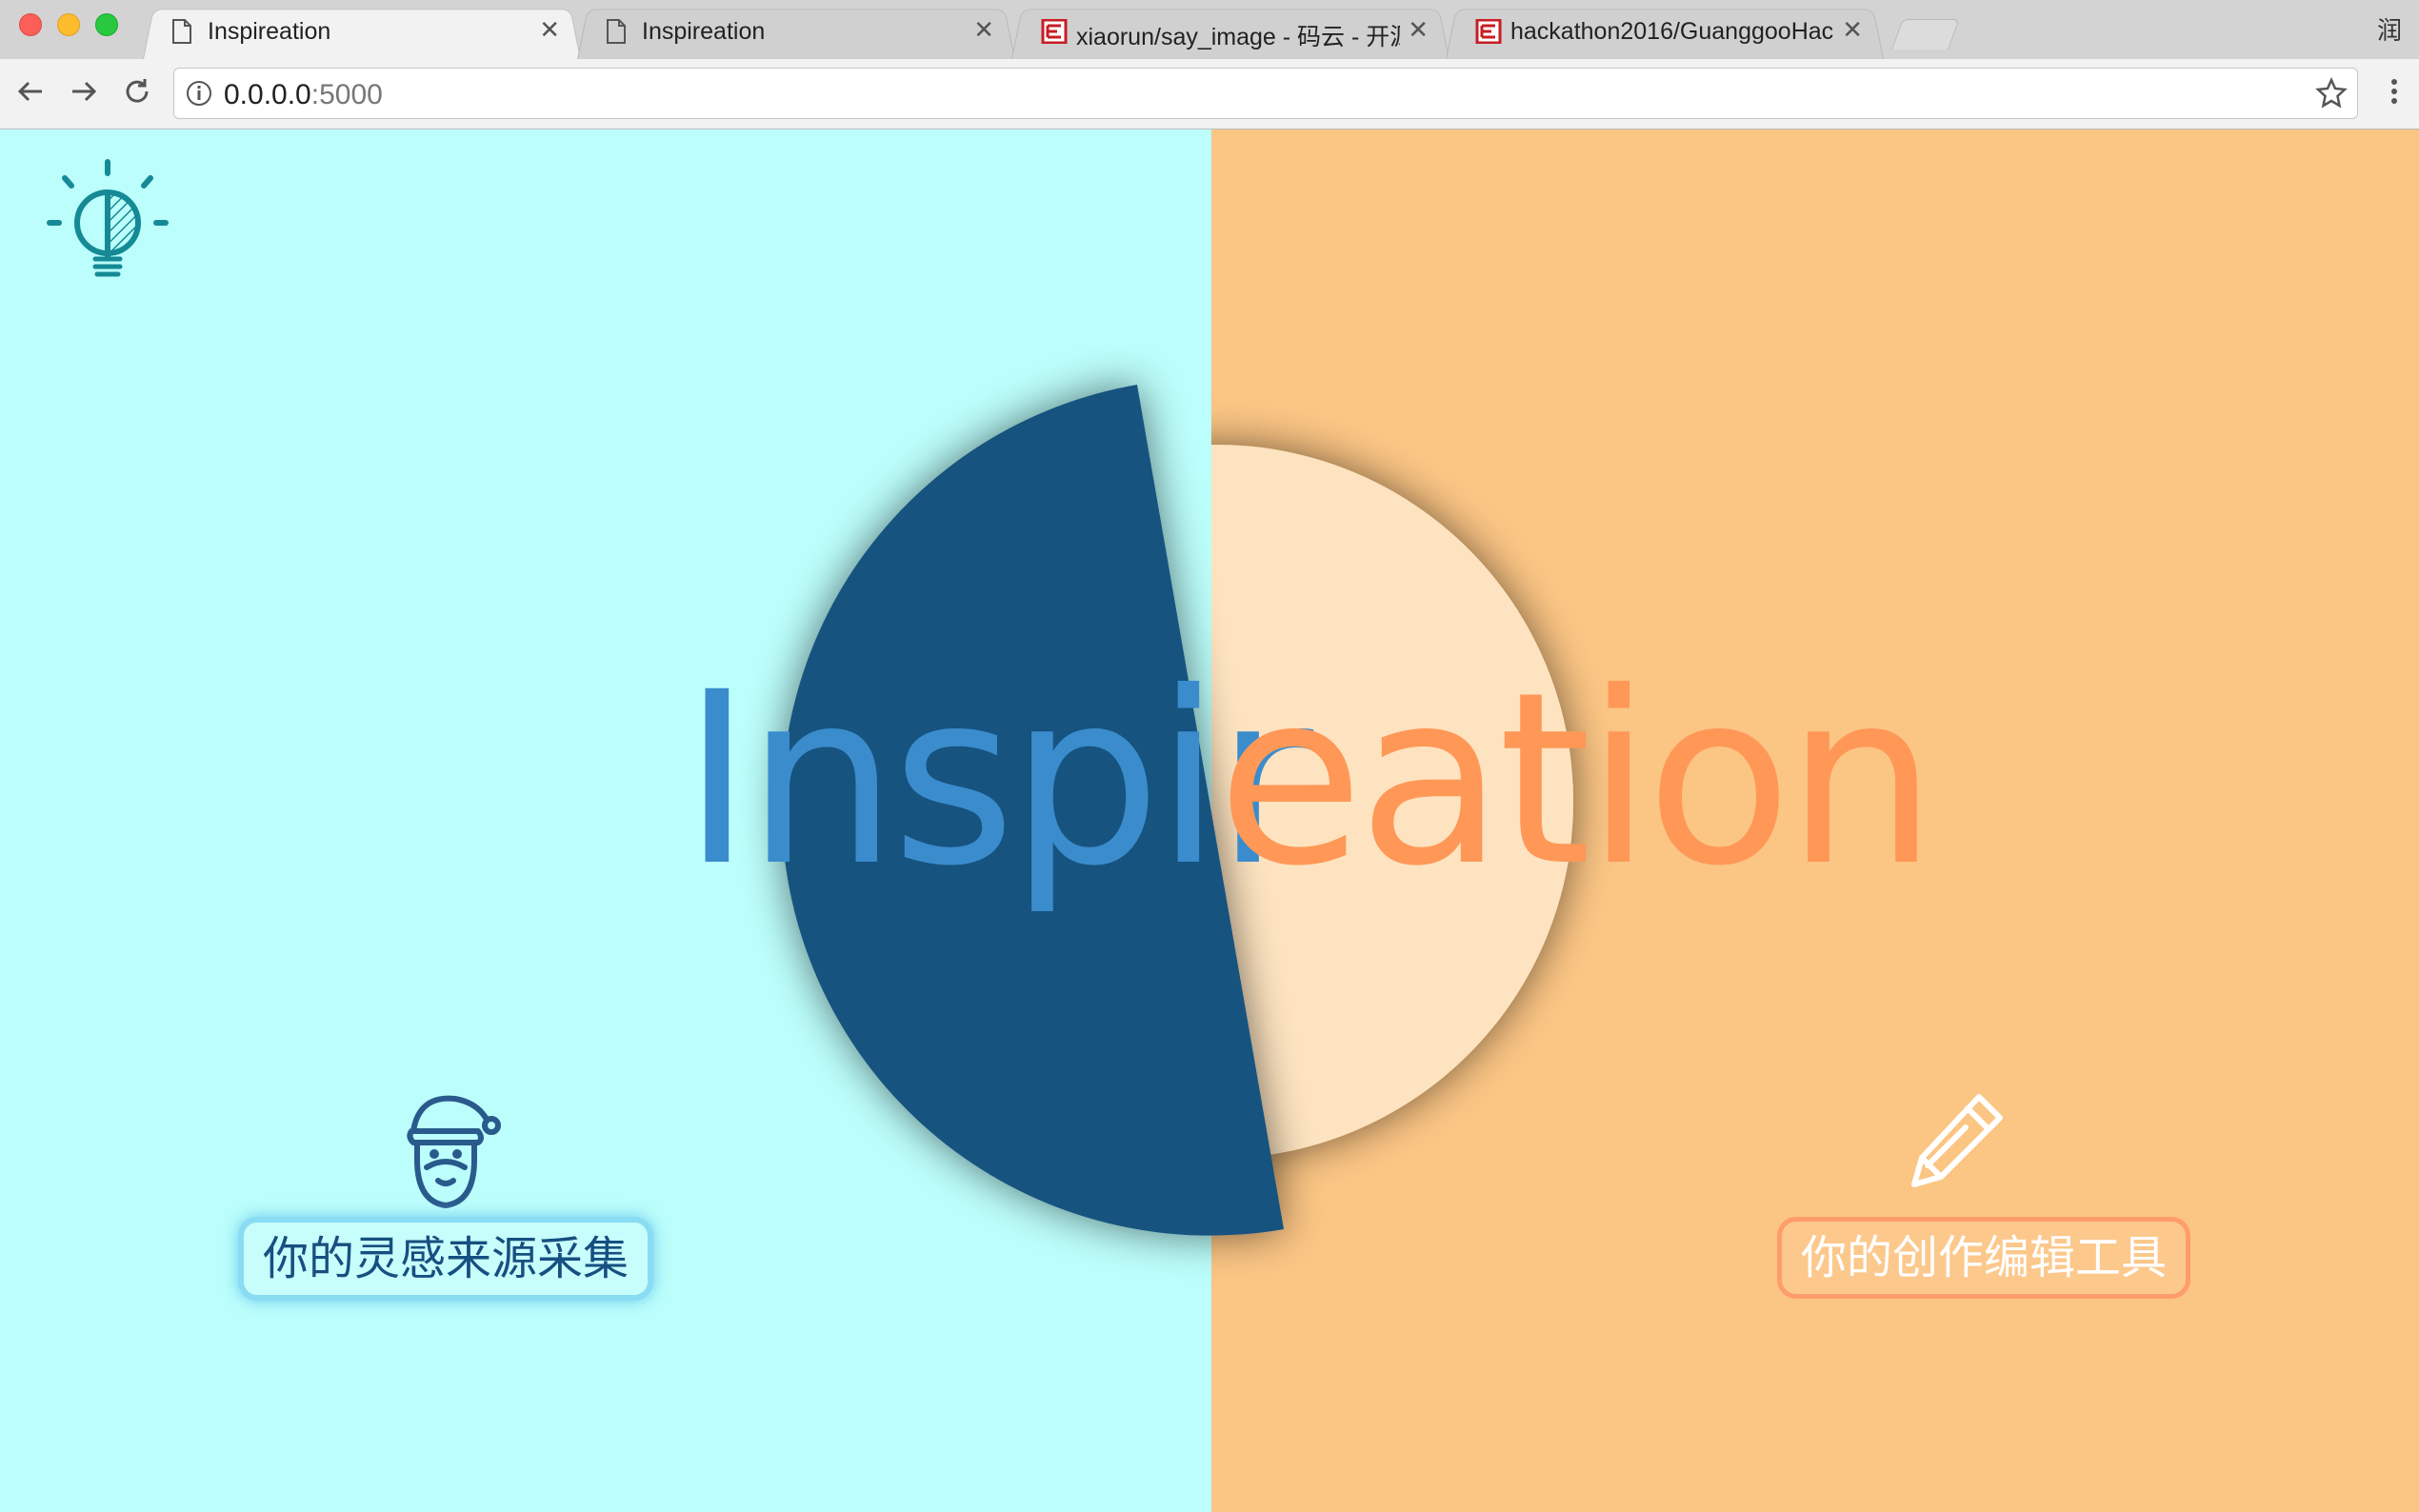  What do you see at coordinates (110, 222) in the screenshot?
I see `lightbulb-icon` at bounding box center [110, 222].